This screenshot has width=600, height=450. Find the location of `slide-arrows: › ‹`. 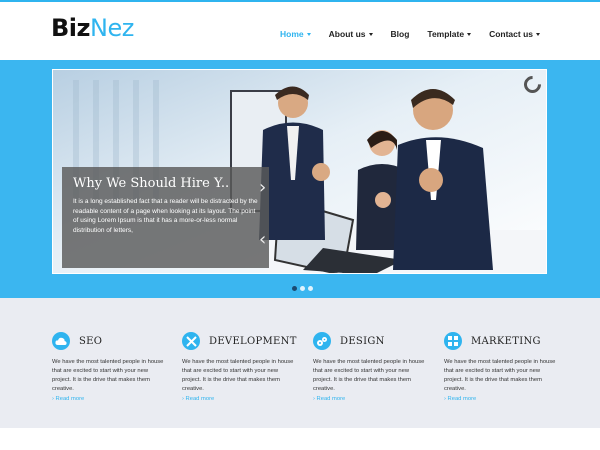

slide-arrows: › ‹ is located at coordinates (265, 217).